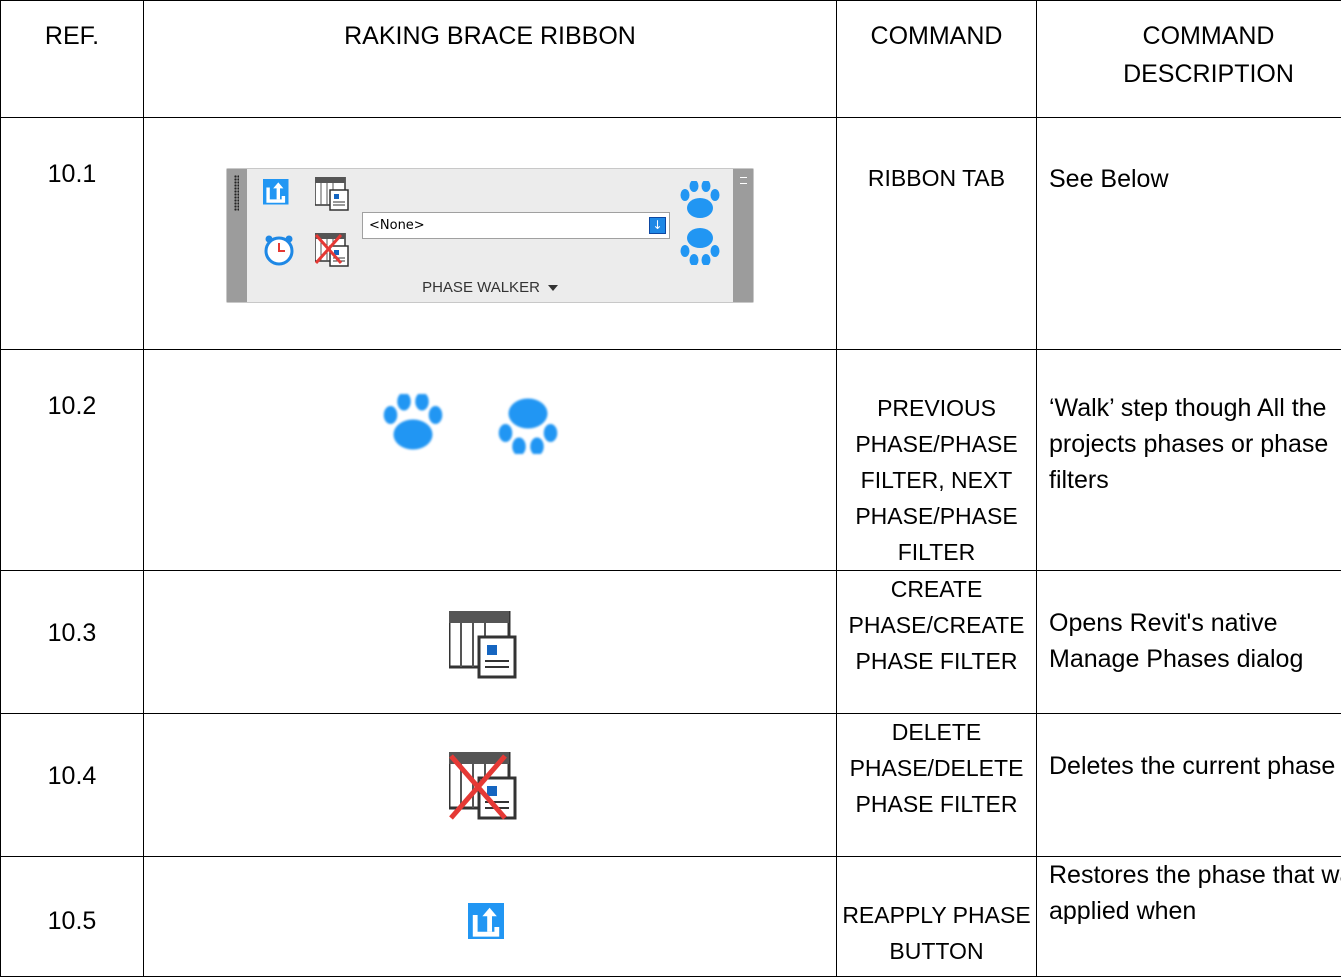  I want to click on panel-title-text: PHASE WALKER, so click(481, 287).